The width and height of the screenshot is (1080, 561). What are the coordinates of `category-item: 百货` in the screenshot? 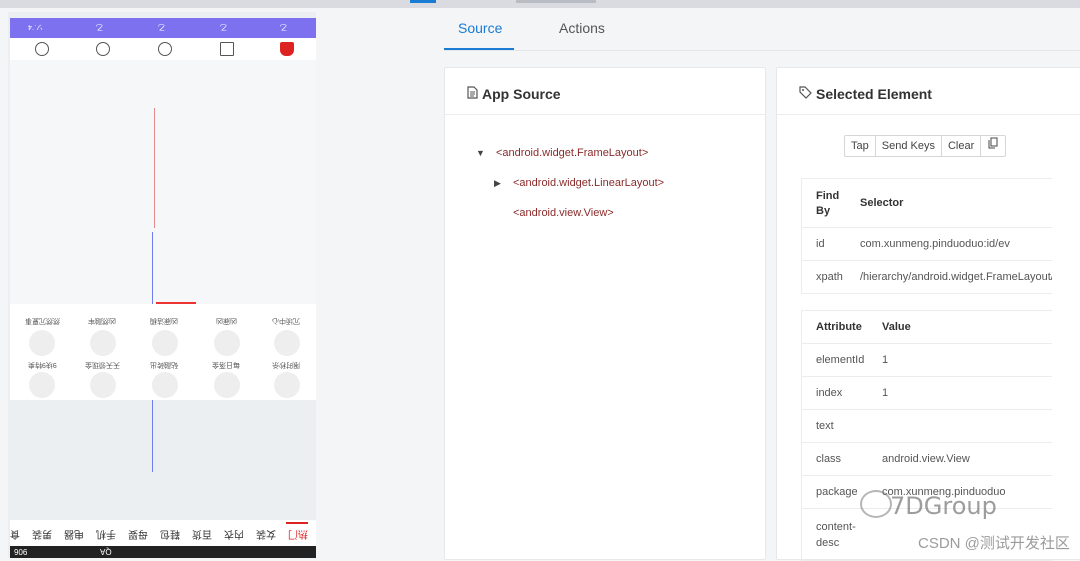 It's located at (202, 533).